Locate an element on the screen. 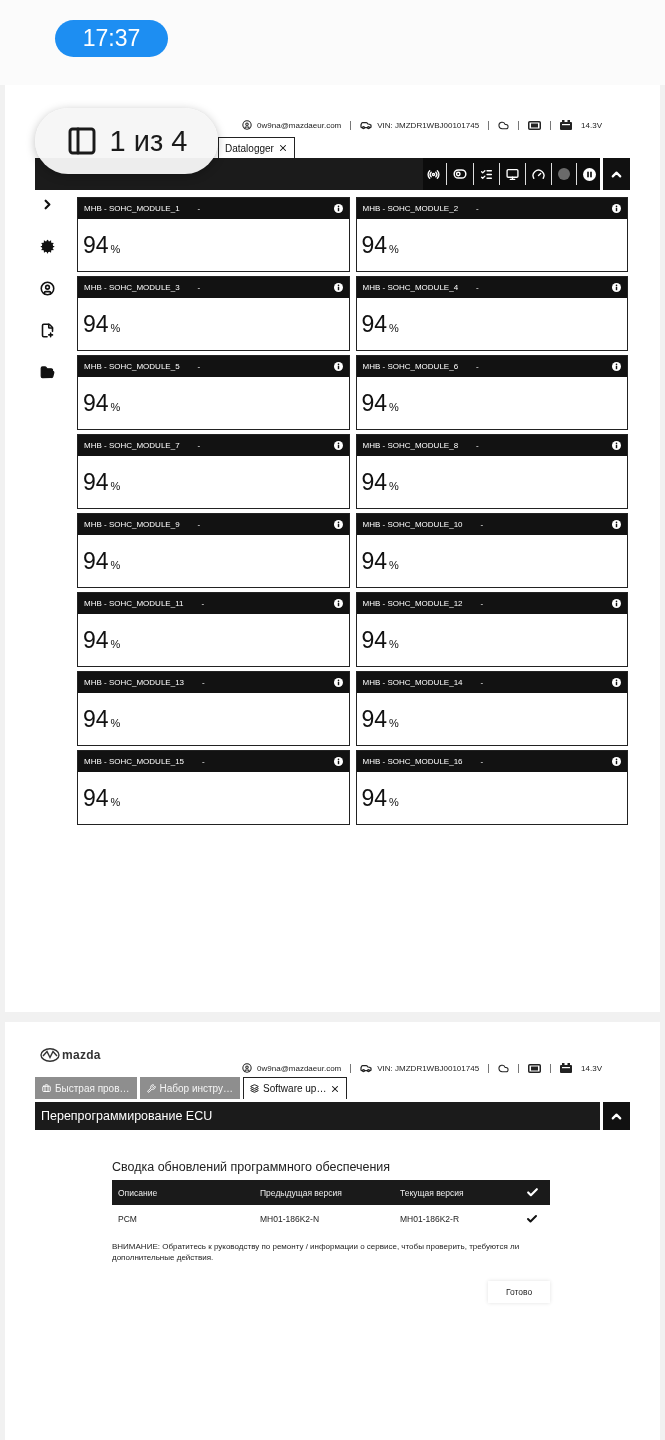  module-name: MHB - SOHC_MODULE_4 is located at coordinates (410, 287).